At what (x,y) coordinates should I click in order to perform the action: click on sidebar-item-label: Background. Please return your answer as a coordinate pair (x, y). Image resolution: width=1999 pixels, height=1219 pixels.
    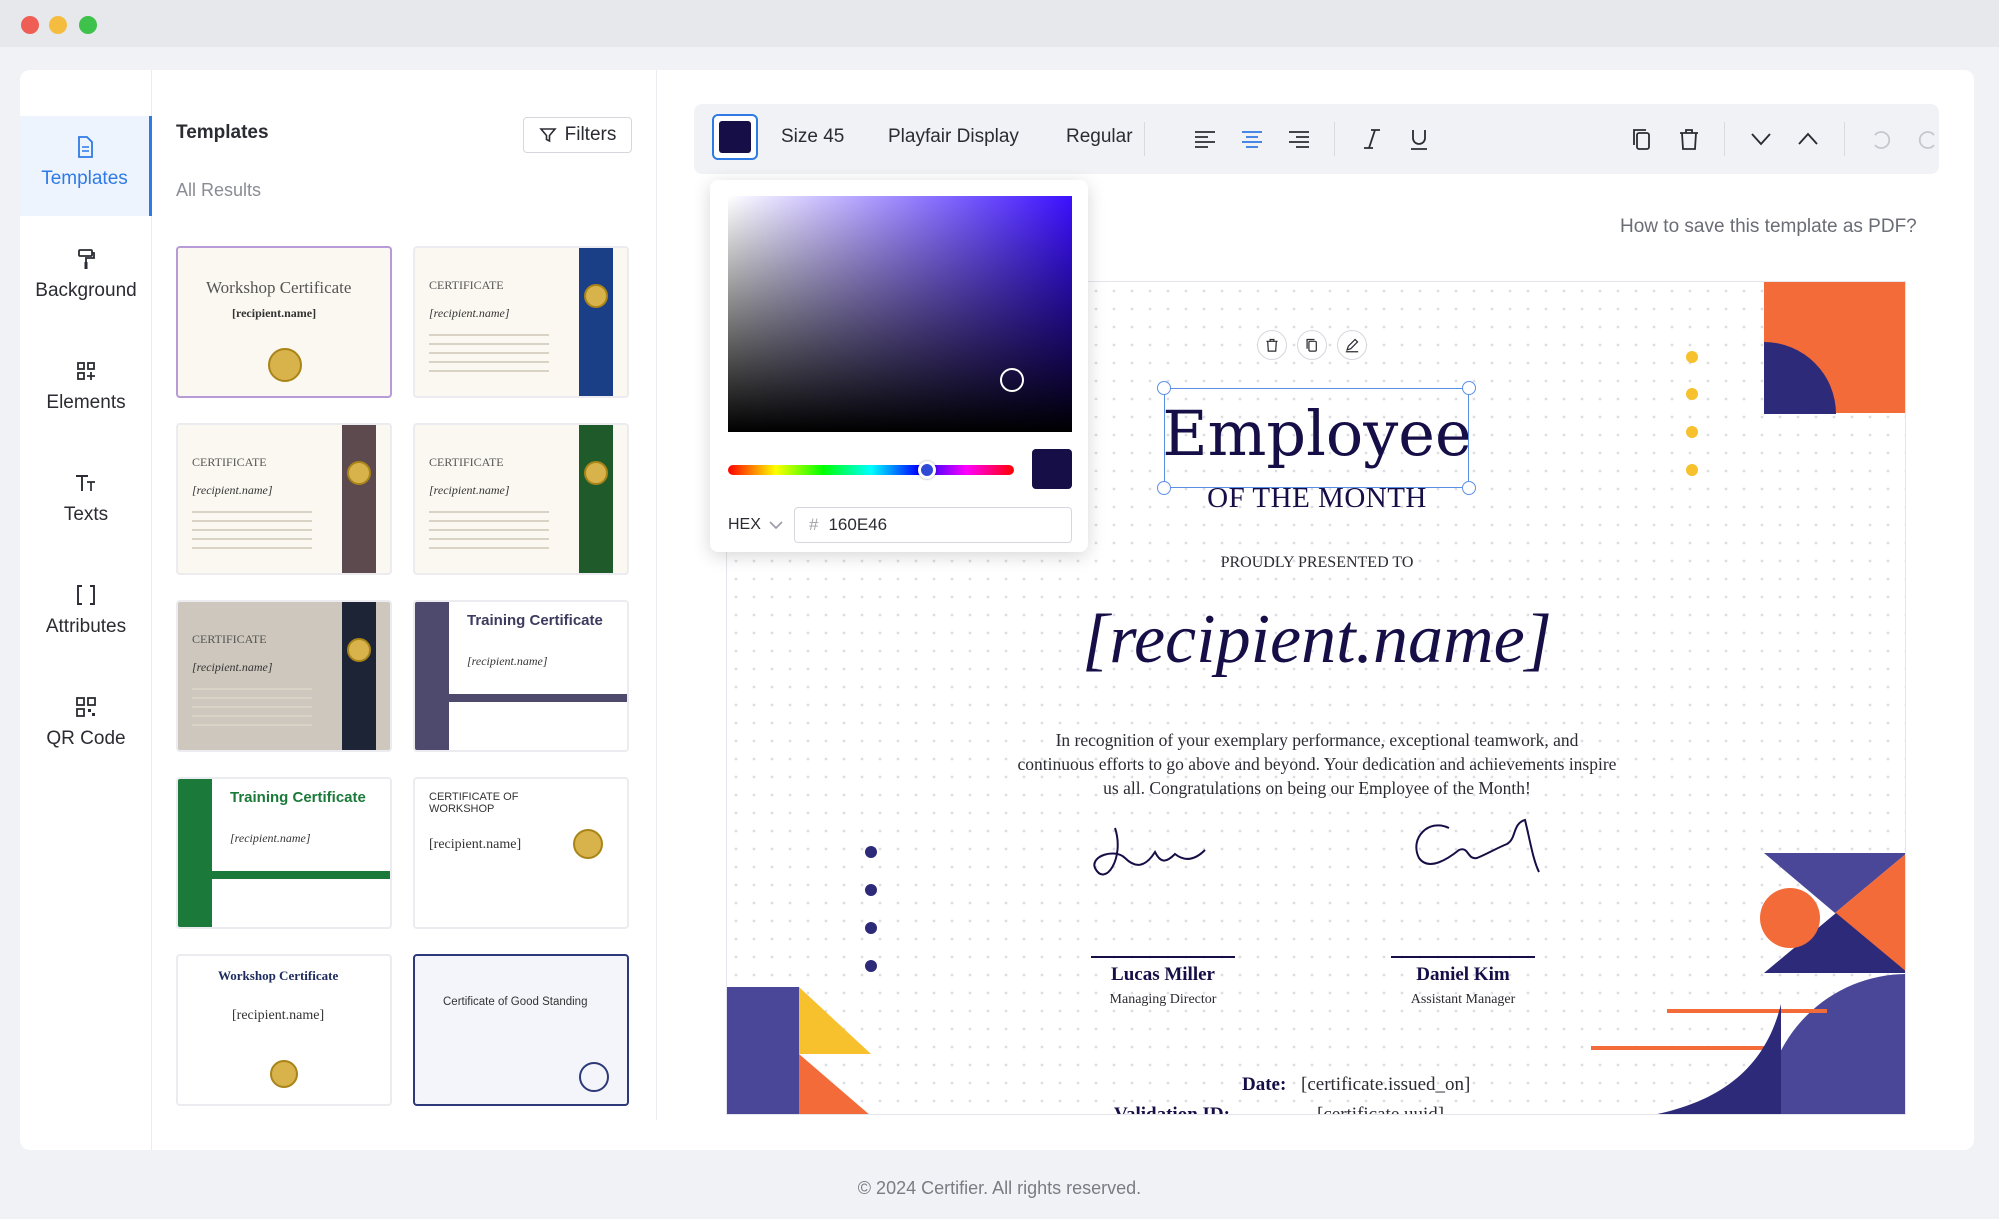
    Looking at the image, I should click on (86, 290).